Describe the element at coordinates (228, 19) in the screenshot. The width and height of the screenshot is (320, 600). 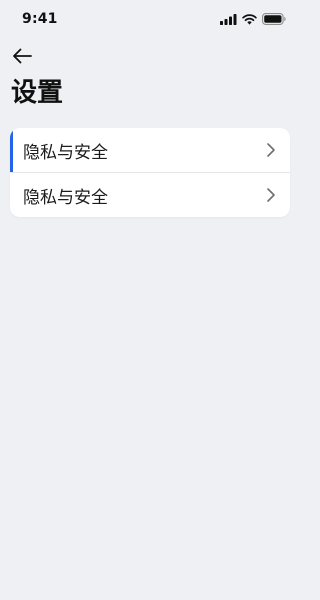
I see `cellular-signal-icon` at that location.